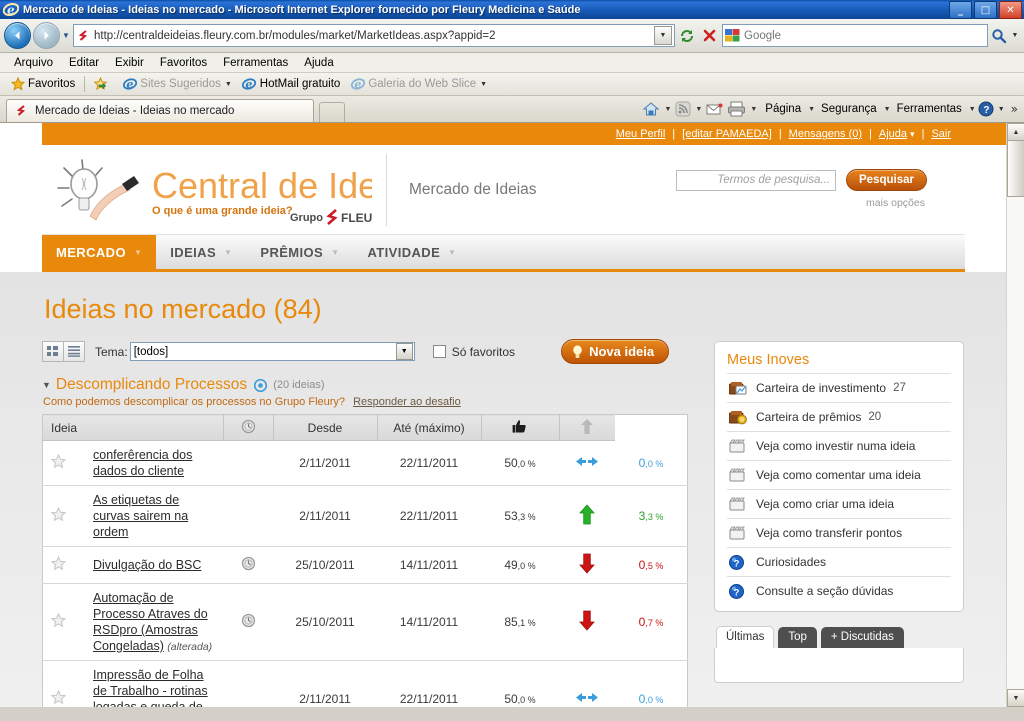  Describe the element at coordinates (742, 109) in the screenshot. I see `print-button: ▼` at that location.